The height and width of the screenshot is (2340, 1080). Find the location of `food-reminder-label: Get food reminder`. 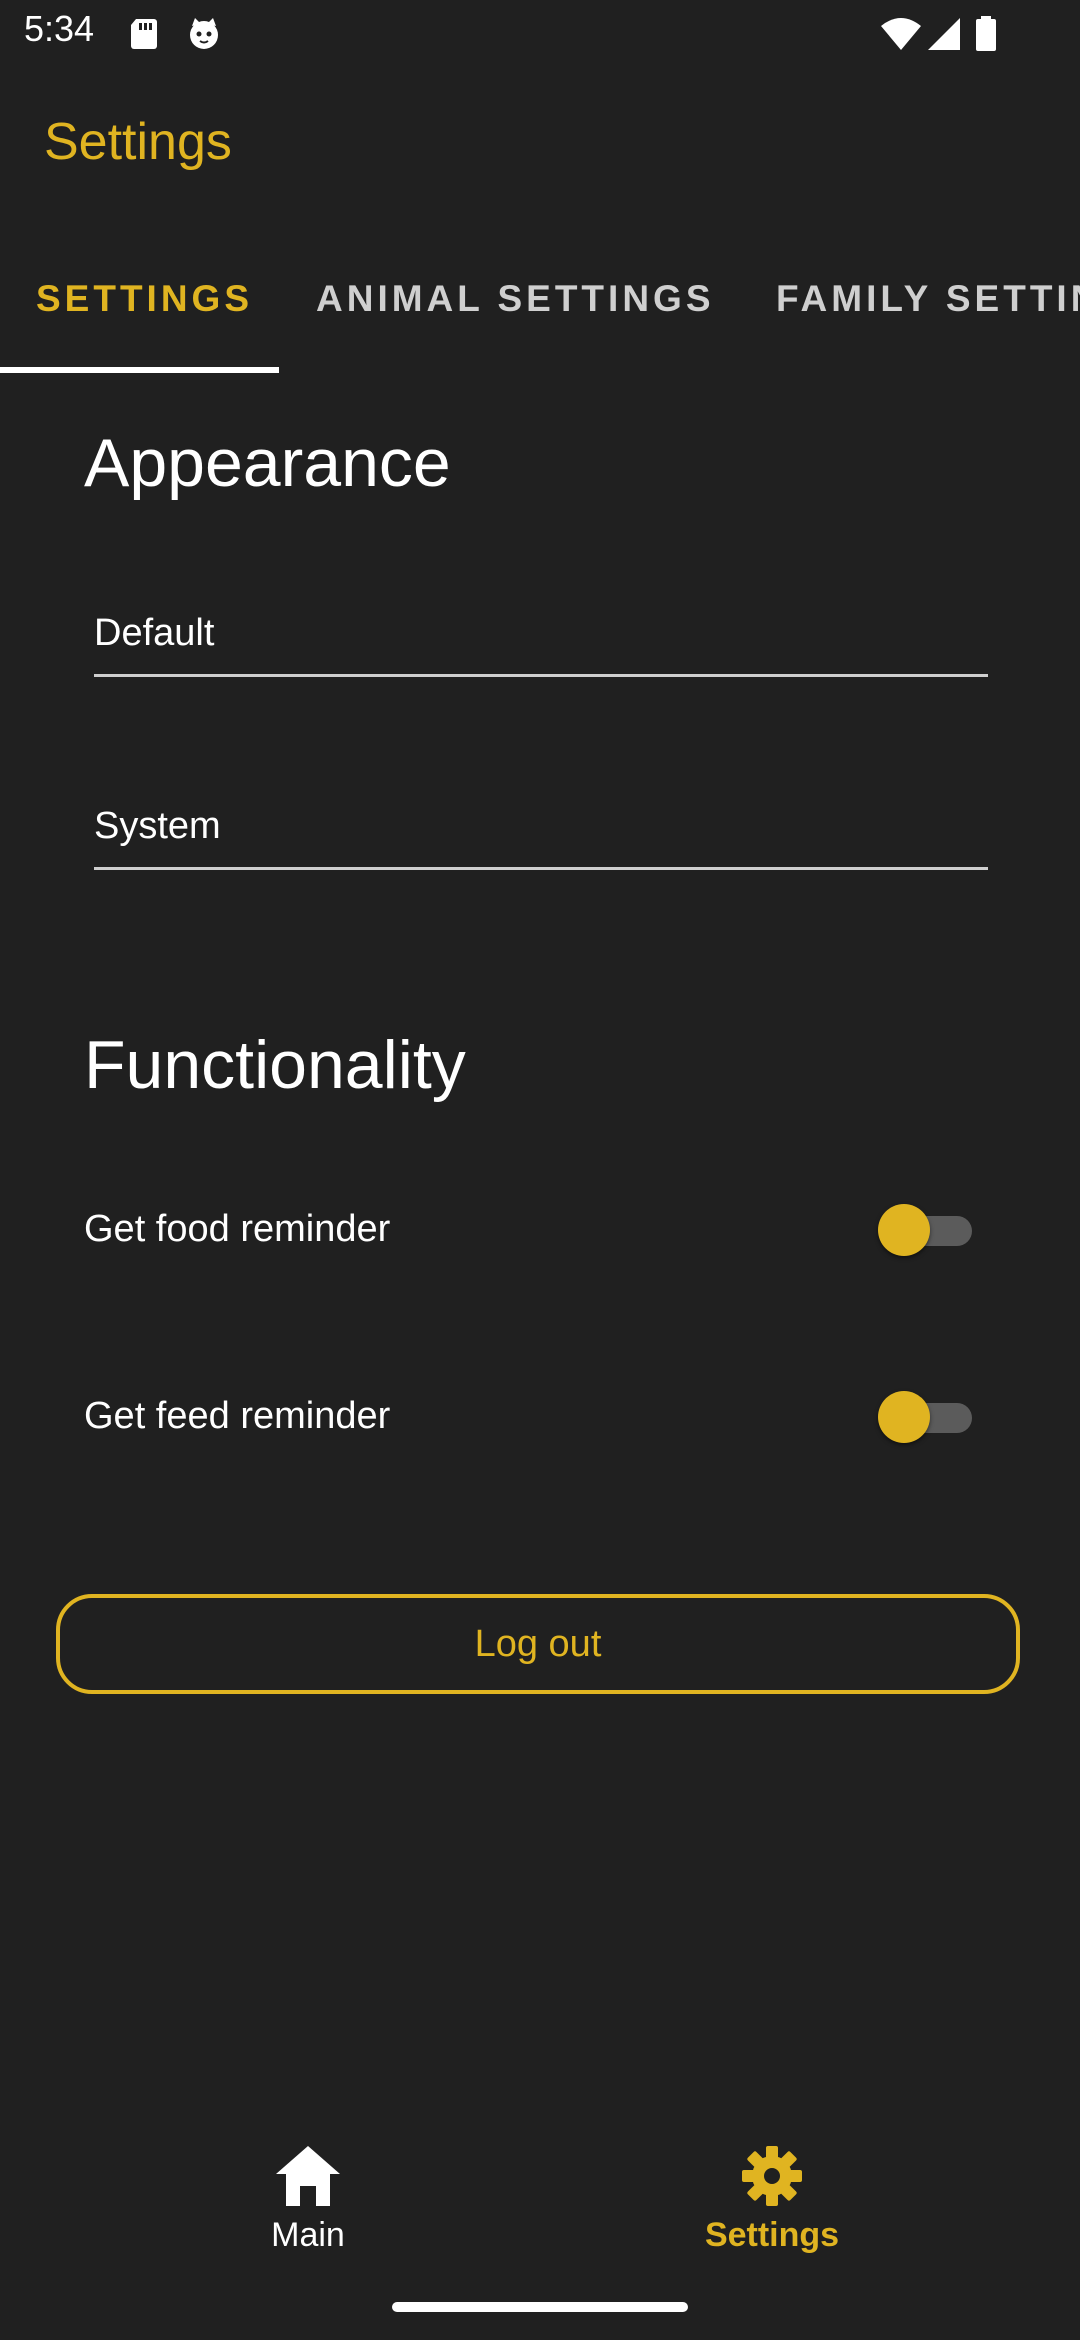

food-reminder-label: Get food reminder is located at coordinates (237, 1229).